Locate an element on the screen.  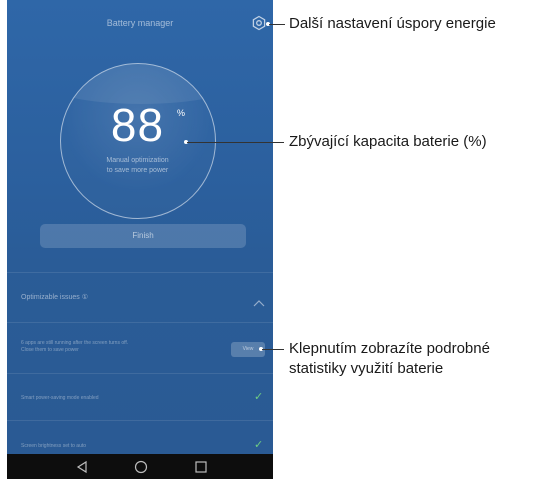
home-icon is located at coordinates (141, 467).